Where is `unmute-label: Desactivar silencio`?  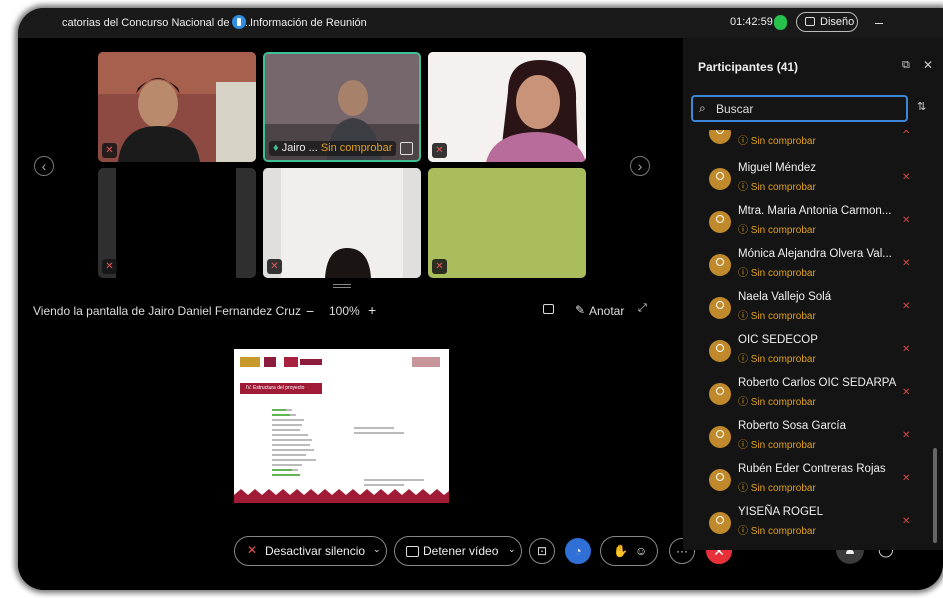 unmute-label: Desactivar silencio is located at coordinates (315, 551).